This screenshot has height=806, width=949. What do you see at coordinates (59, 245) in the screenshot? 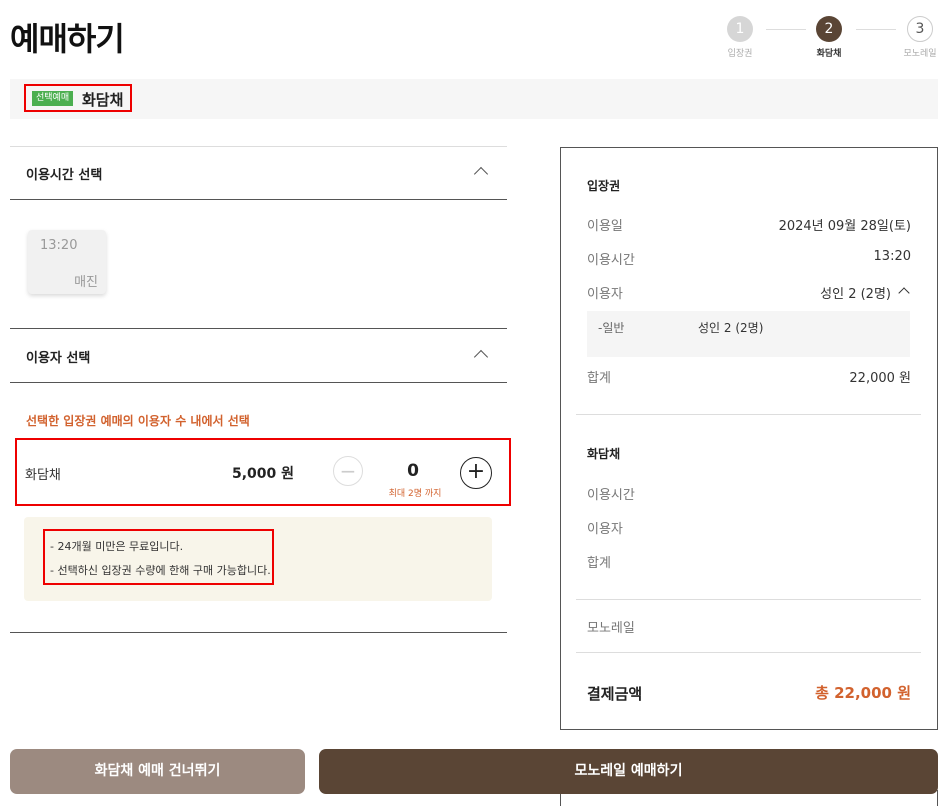
I see `time-slot-time: 13:20` at bounding box center [59, 245].